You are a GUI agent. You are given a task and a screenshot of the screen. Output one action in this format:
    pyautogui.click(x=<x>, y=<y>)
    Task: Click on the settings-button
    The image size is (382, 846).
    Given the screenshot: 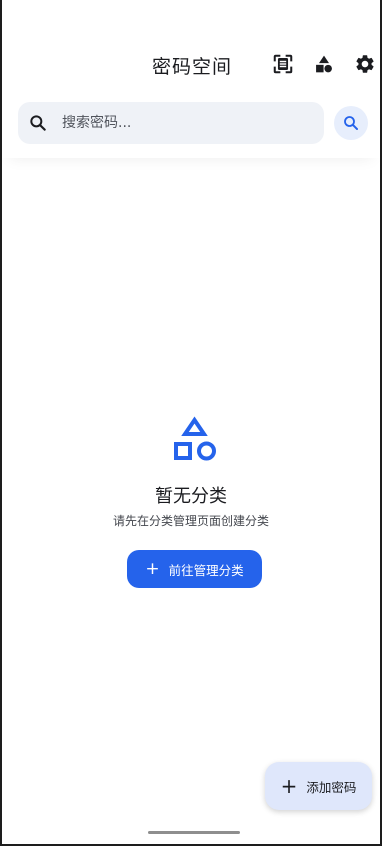 What is the action you would take?
    pyautogui.click(x=365, y=64)
    